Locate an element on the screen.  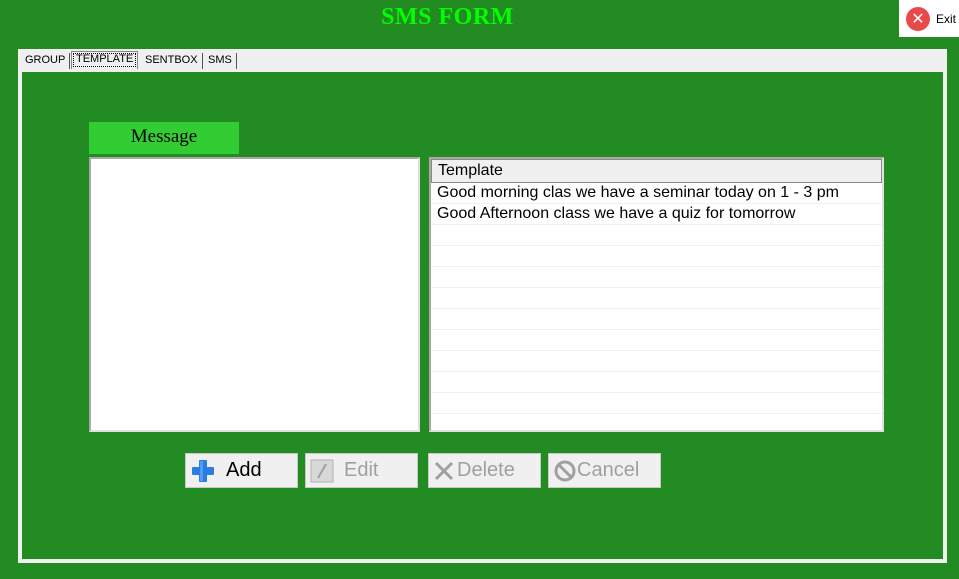
cancel-label: Cancel is located at coordinates (608, 470).